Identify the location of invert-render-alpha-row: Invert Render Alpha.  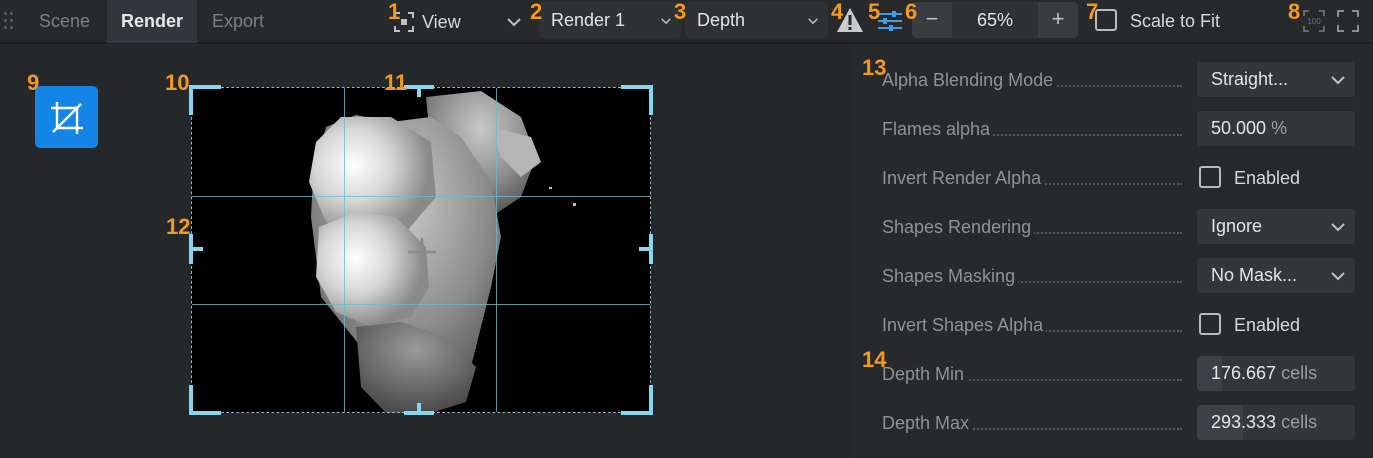
(1032, 178).